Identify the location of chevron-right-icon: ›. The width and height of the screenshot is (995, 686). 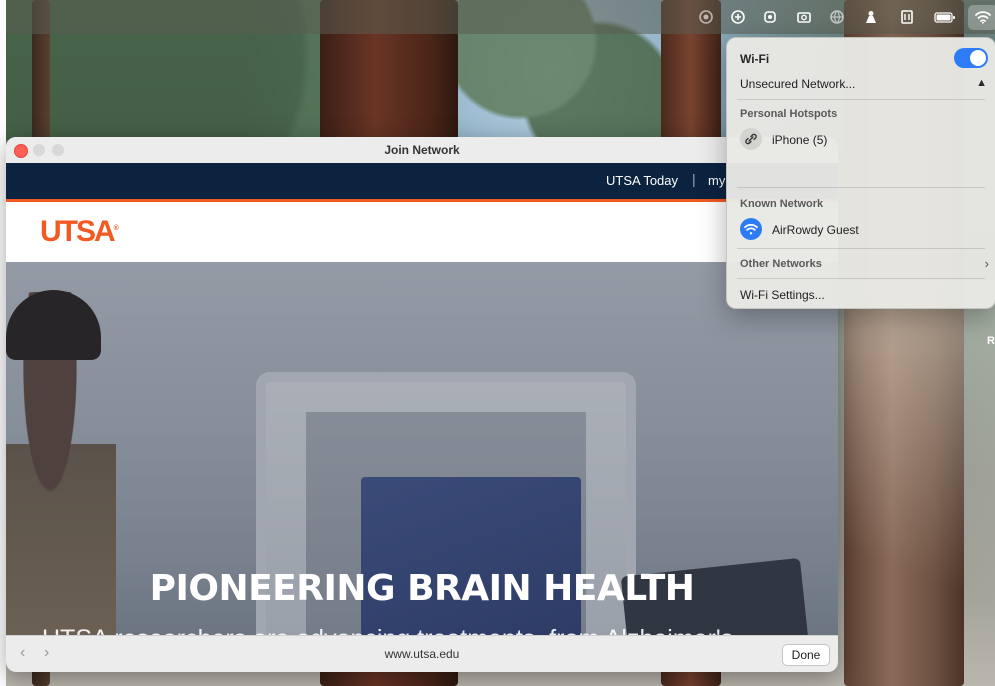
(987, 263).